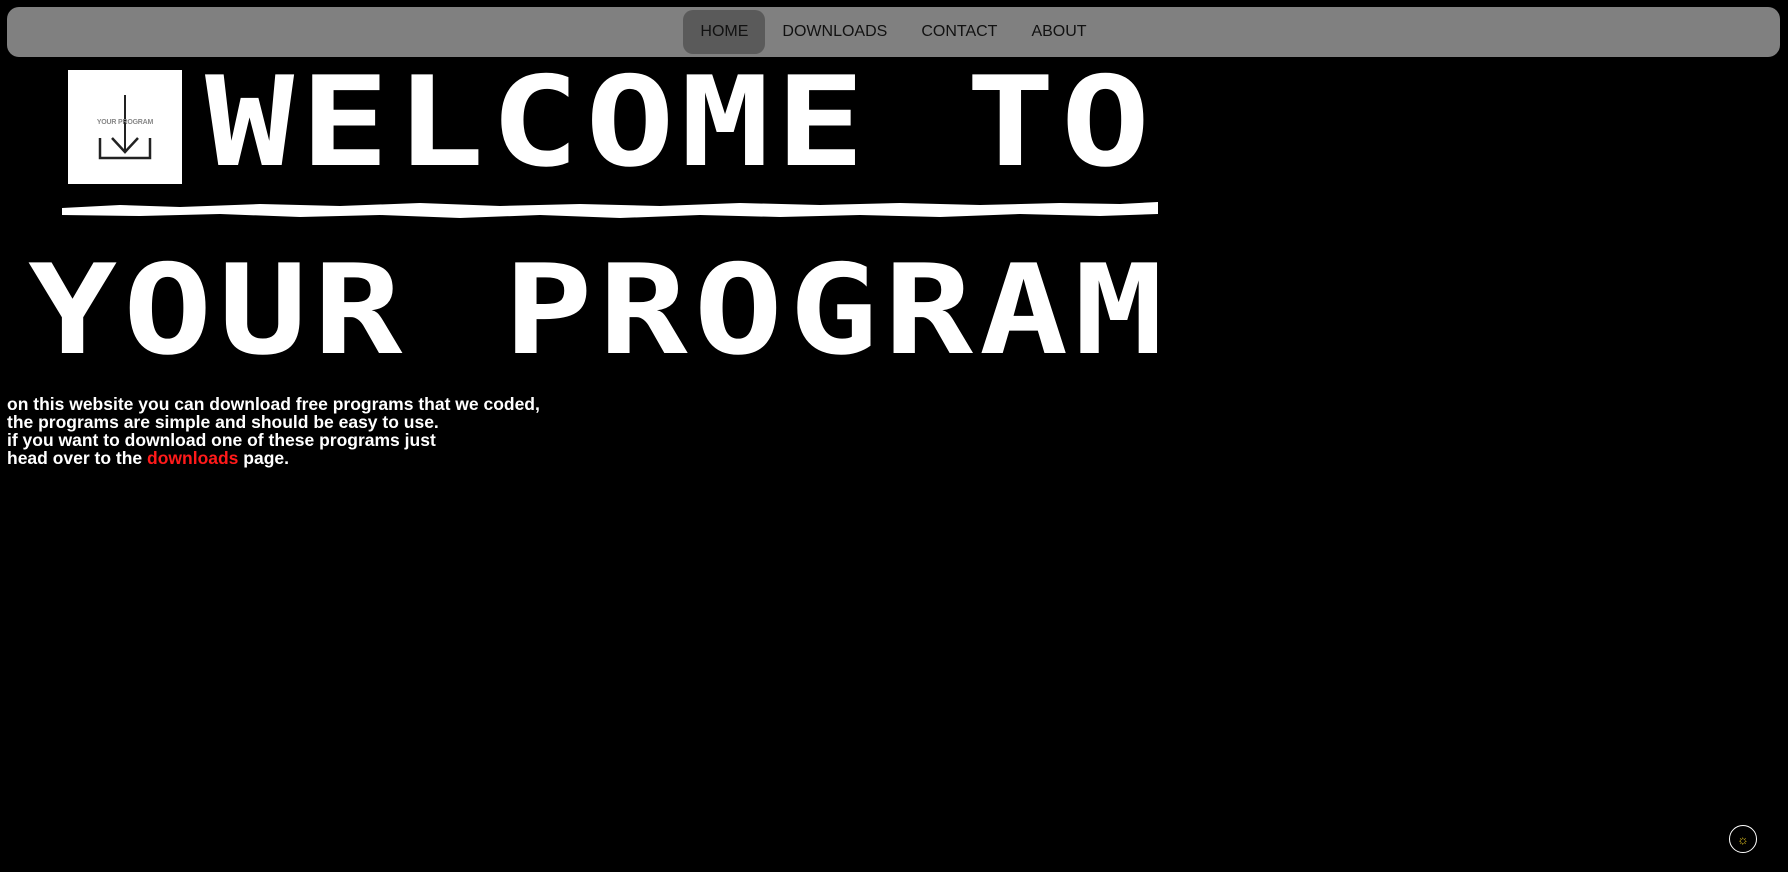  Describe the element at coordinates (263, 458) in the screenshot. I see `intro-text-after-link: page.` at that location.